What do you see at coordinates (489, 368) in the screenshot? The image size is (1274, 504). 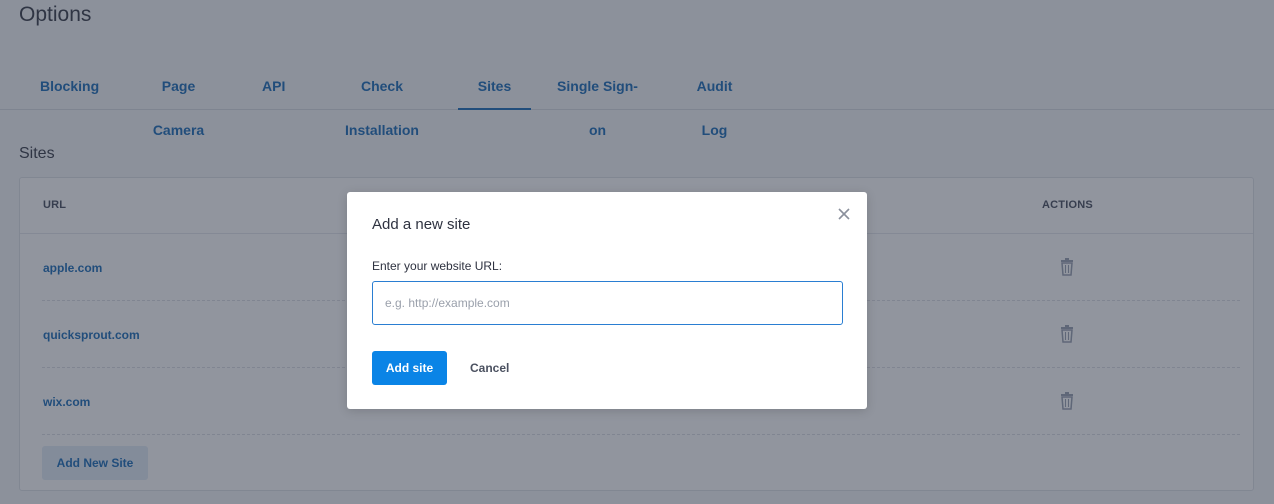 I see `cancel-button: Cancel` at bounding box center [489, 368].